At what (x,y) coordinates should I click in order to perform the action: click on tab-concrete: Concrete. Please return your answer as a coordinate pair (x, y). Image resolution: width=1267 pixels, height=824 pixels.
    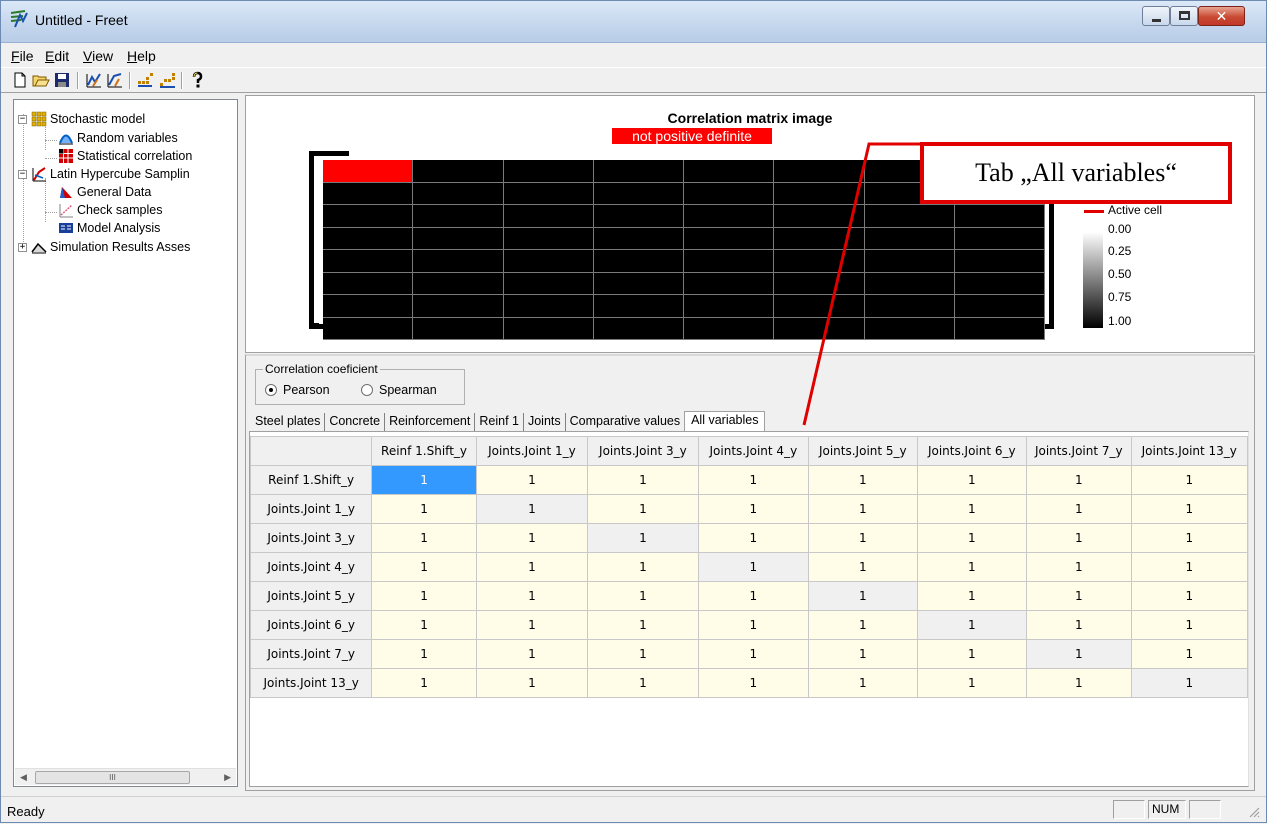
    Looking at the image, I should click on (355, 422).